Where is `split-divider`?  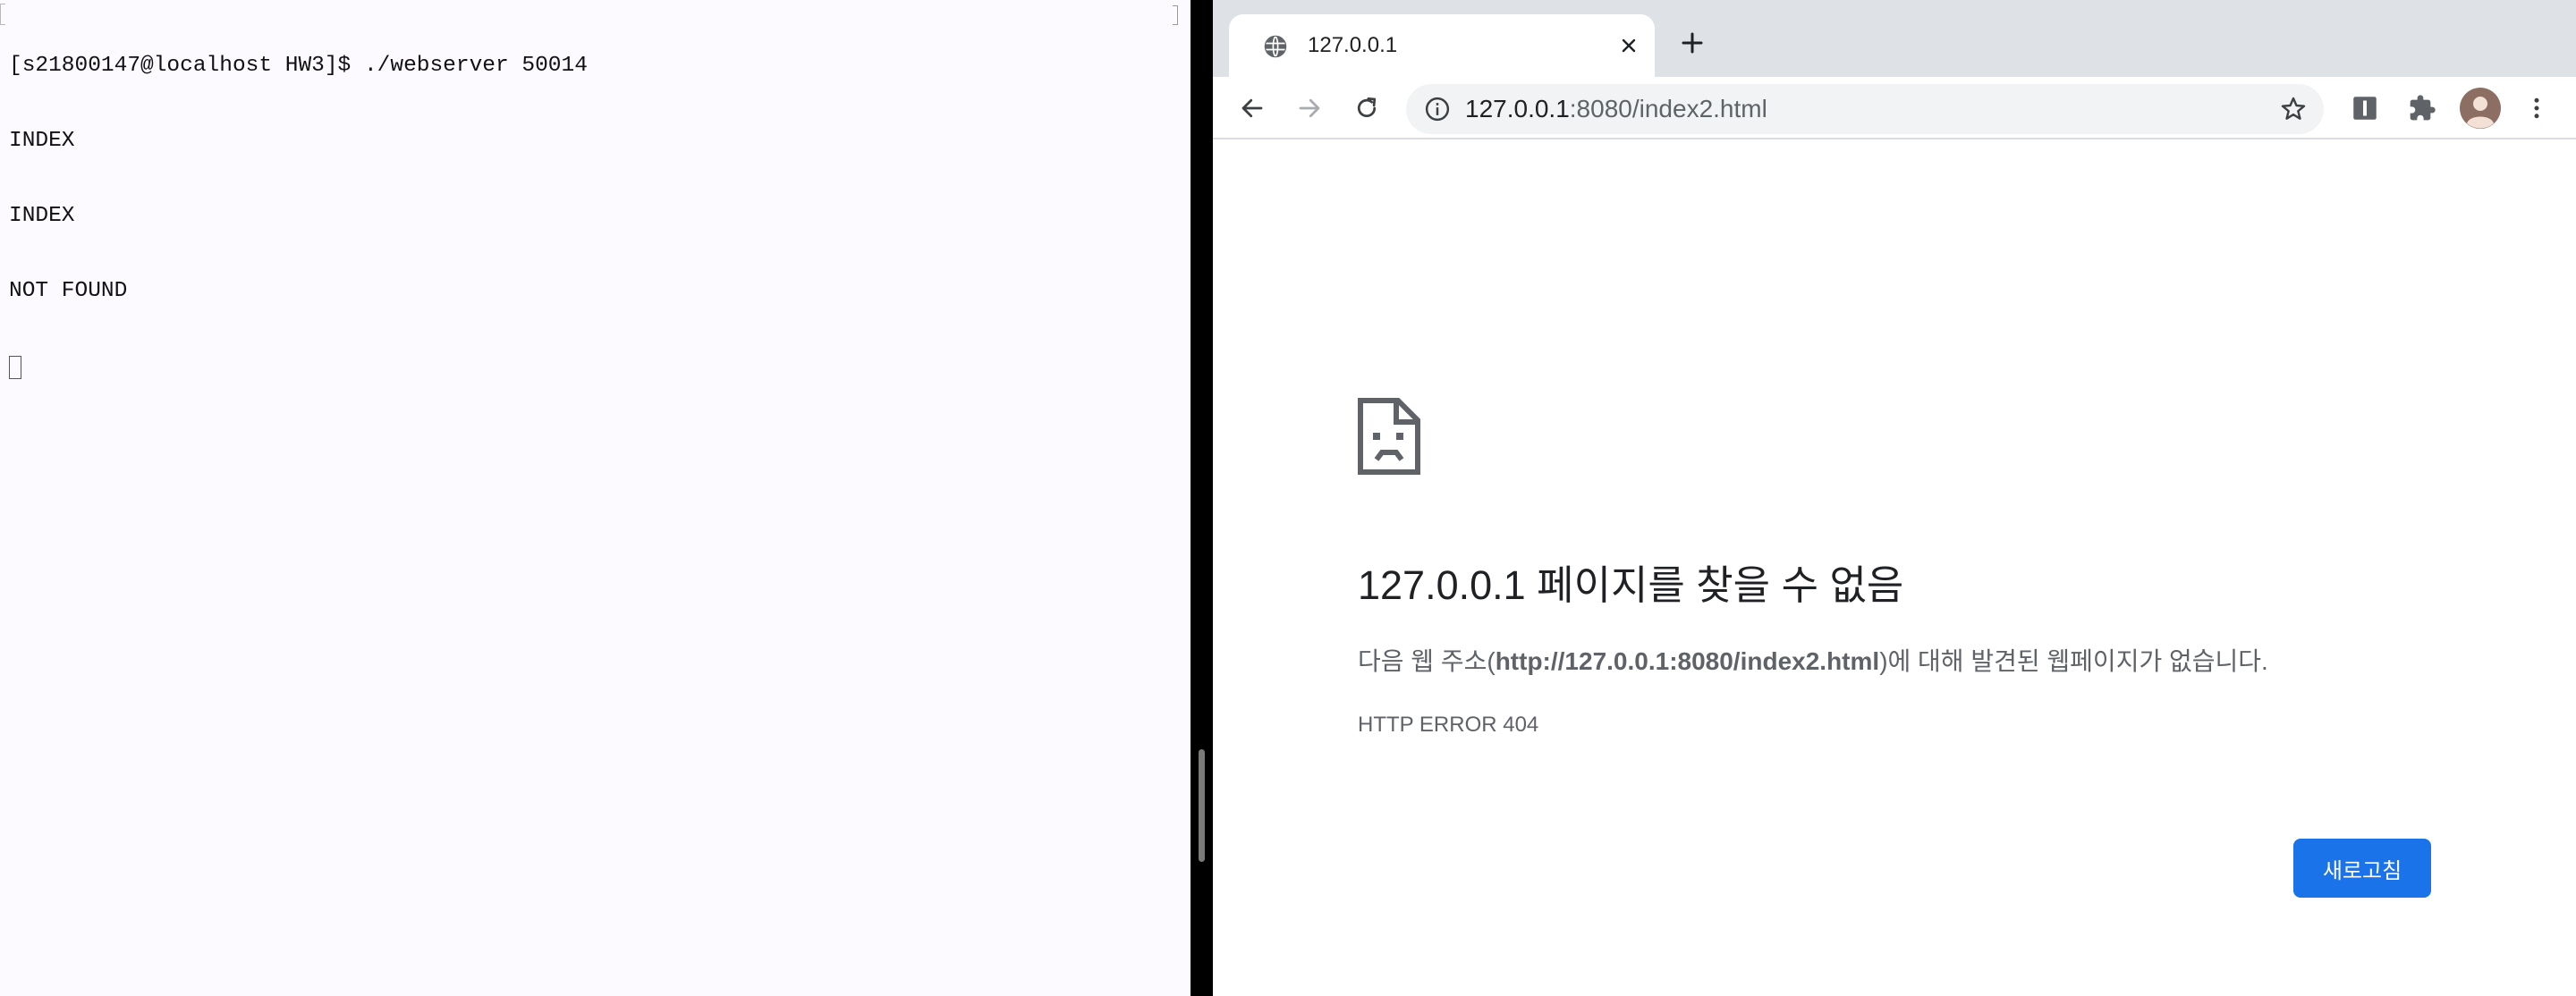
split-divider is located at coordinates (1202, 498).